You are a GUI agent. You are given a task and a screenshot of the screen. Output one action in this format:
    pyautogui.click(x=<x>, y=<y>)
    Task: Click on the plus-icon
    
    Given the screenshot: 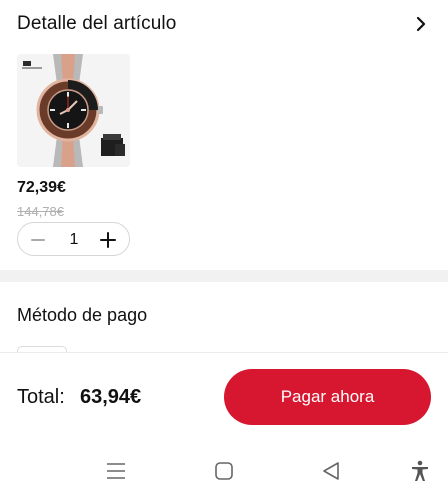 What is the action you would take?
    pyautogui.click(x=108, y=240)
    